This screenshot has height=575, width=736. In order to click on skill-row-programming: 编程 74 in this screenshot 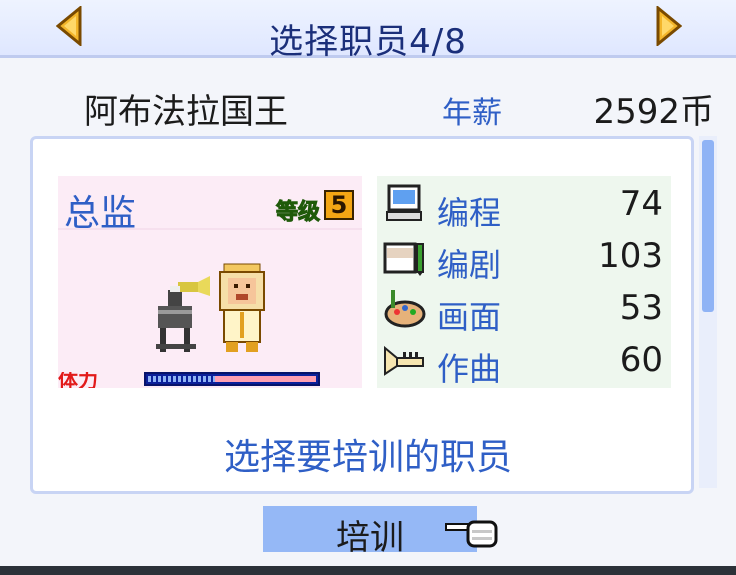, I will do `click(524, 204)`.